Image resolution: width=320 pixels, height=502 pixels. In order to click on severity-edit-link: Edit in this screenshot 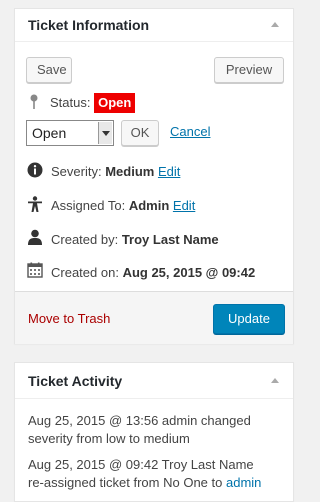, I will do `click(169, 171)`.